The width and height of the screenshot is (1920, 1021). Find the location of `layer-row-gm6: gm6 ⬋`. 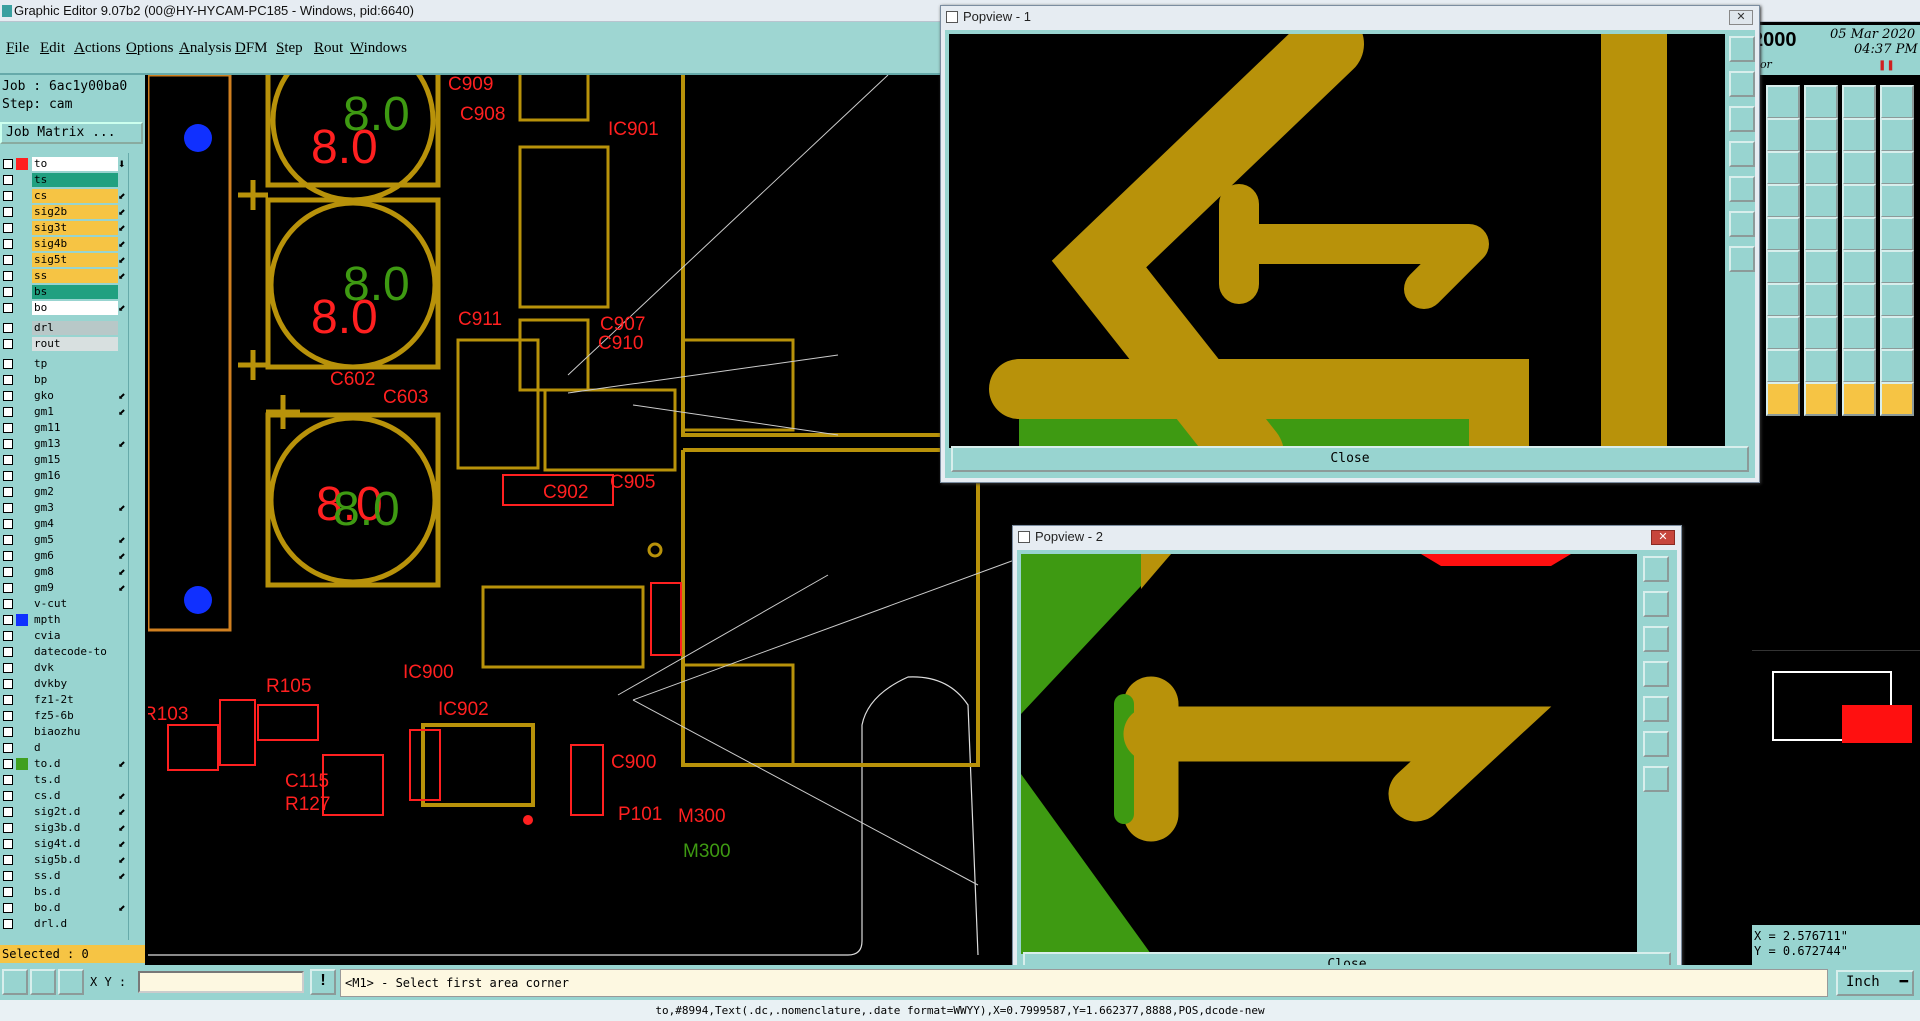

layer-row-gm6: gm6 ⬋ is located at coordinates (64, 556).